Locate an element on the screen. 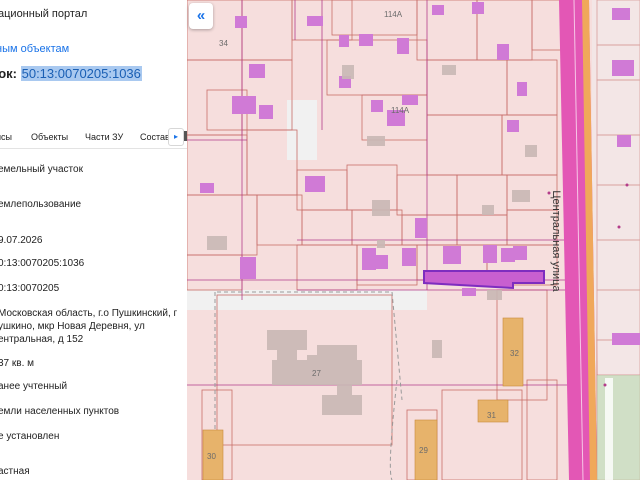  cadastral-label: ток: is located at coordinates (8, 73).